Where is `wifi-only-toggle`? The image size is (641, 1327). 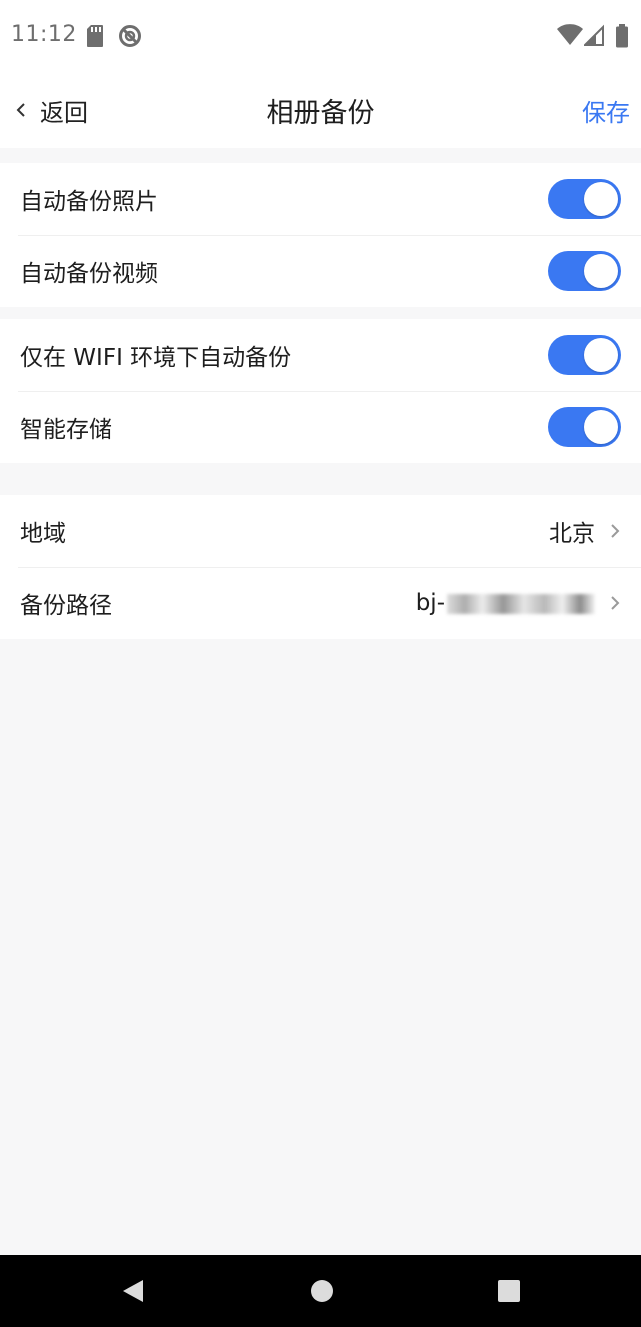 wifi-only-toggle is located at coordinates (584, 355).